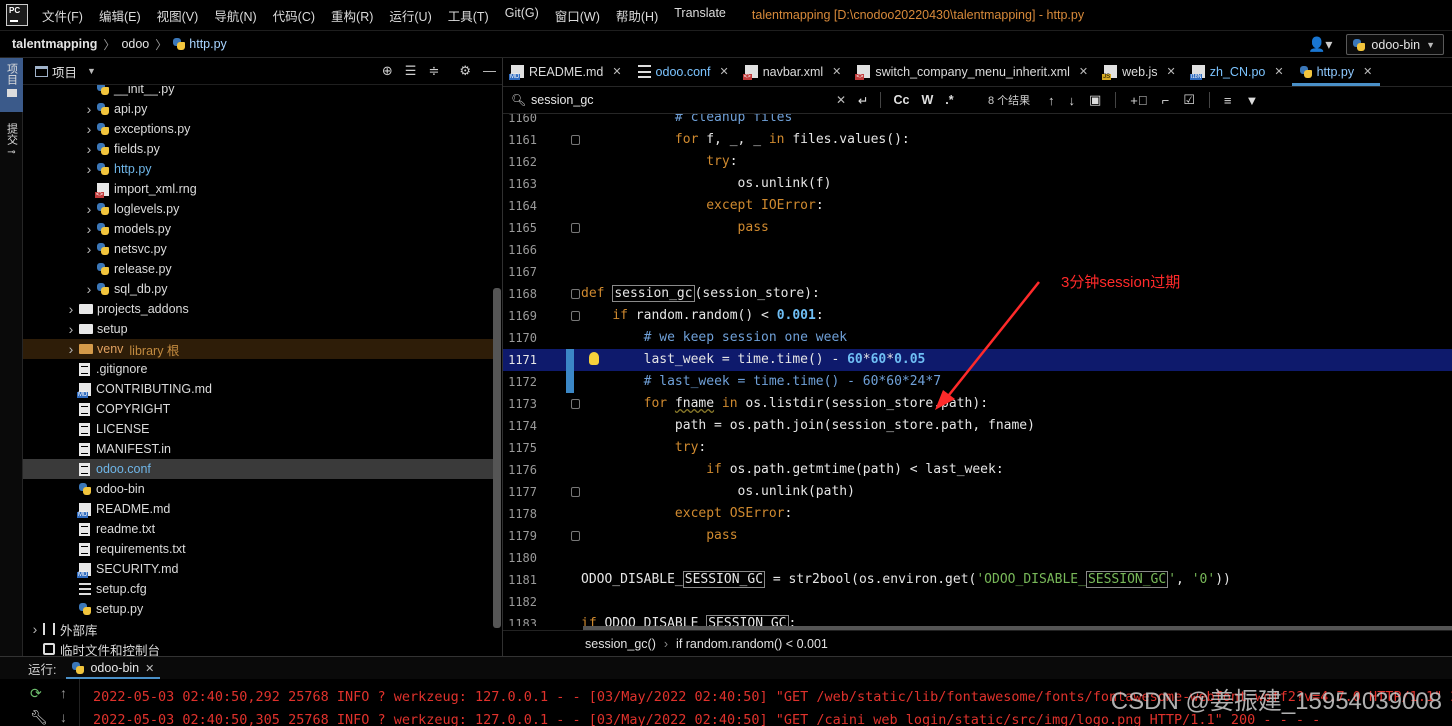 This screenshot has width=1452, height=726. What do you see at coordinates (863, 100) in the screenshot?
I see `newline-icon: ↵` at bounding box center [863, 100].